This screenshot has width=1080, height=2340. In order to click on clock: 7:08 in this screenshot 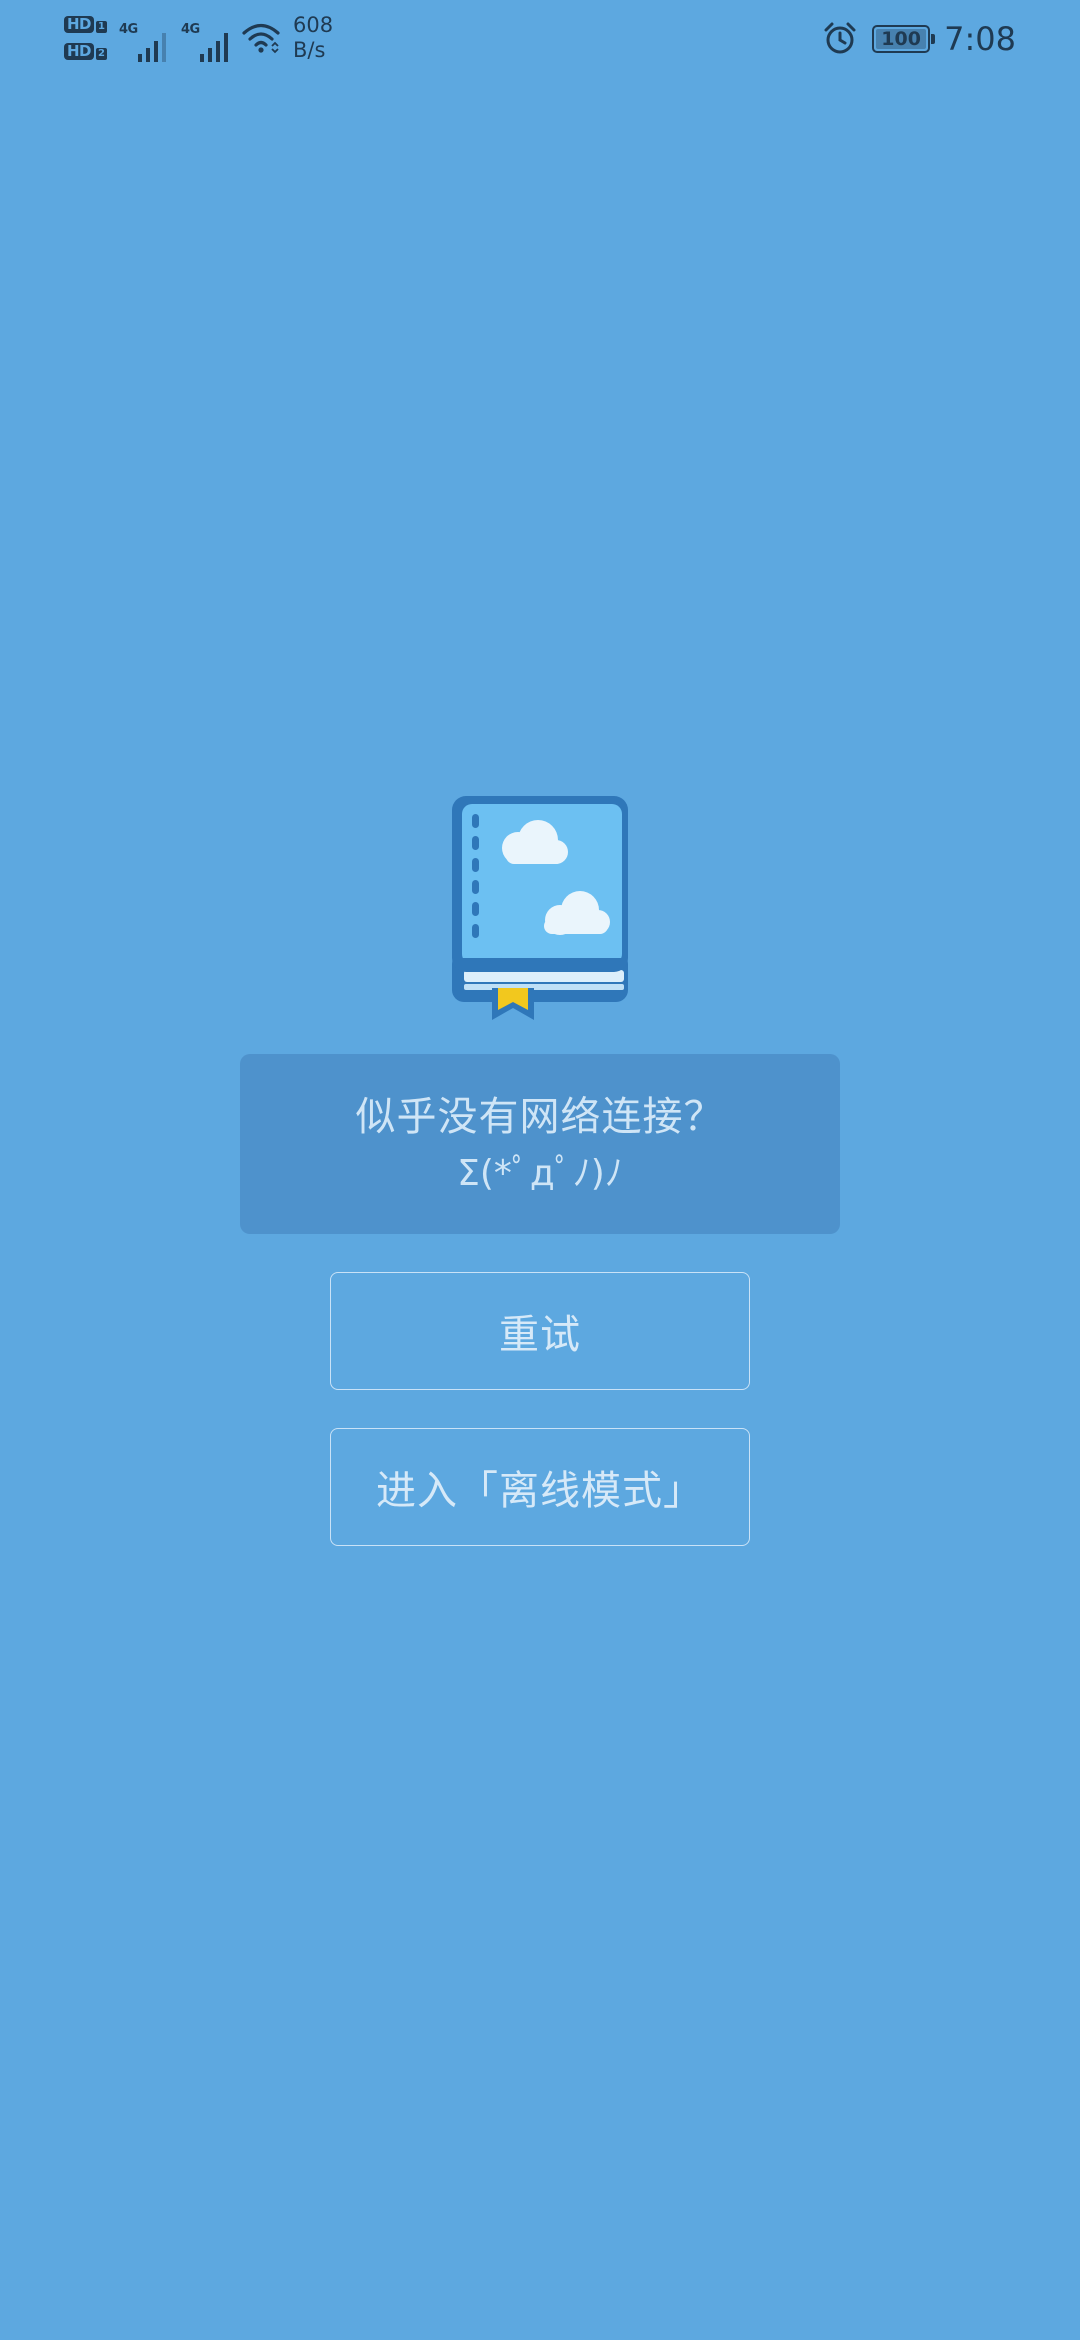, I will do `click(980, 39)`.